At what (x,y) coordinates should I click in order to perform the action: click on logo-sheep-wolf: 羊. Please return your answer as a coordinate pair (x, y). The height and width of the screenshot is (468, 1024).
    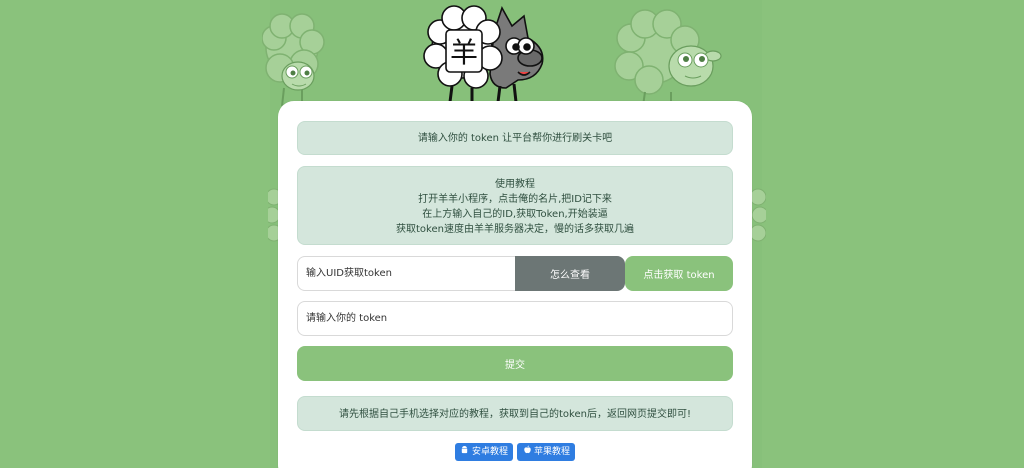
    Looking at the image, I should click on (483, 54).